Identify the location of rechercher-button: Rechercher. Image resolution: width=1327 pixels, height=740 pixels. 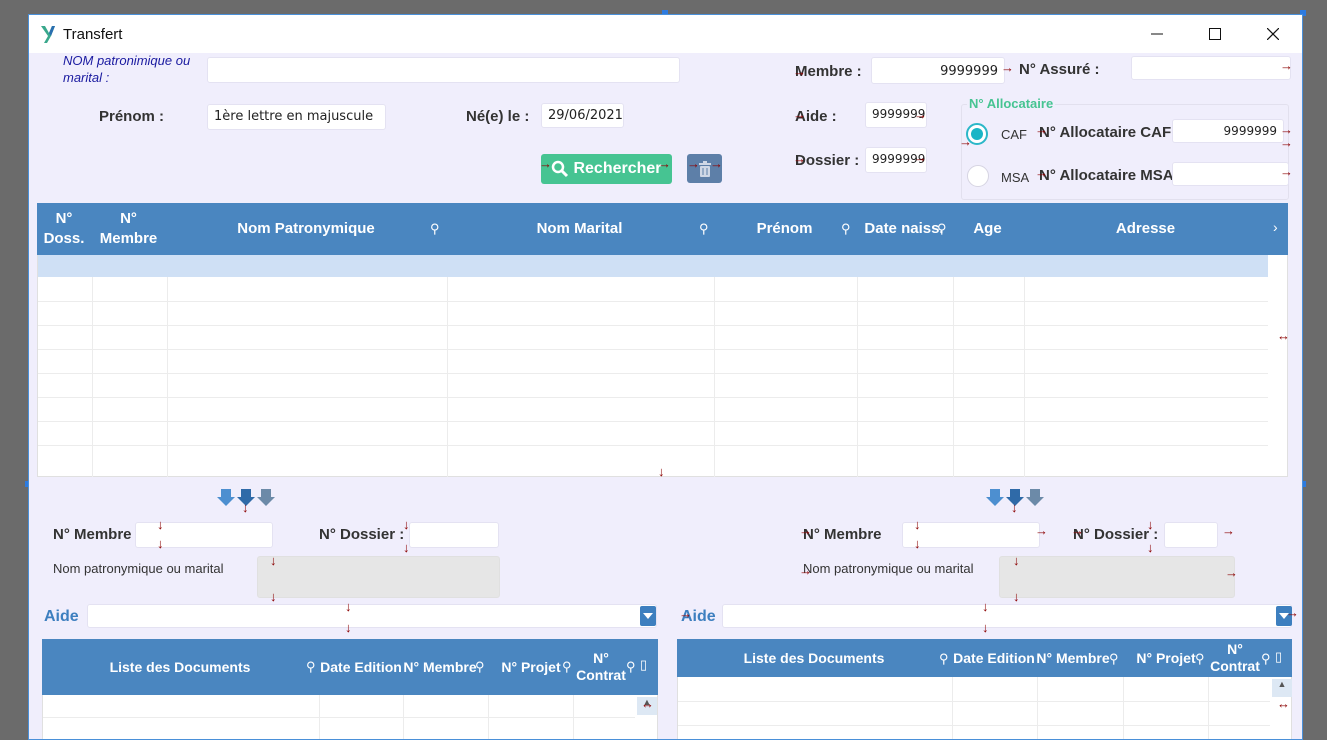
(606, 169).